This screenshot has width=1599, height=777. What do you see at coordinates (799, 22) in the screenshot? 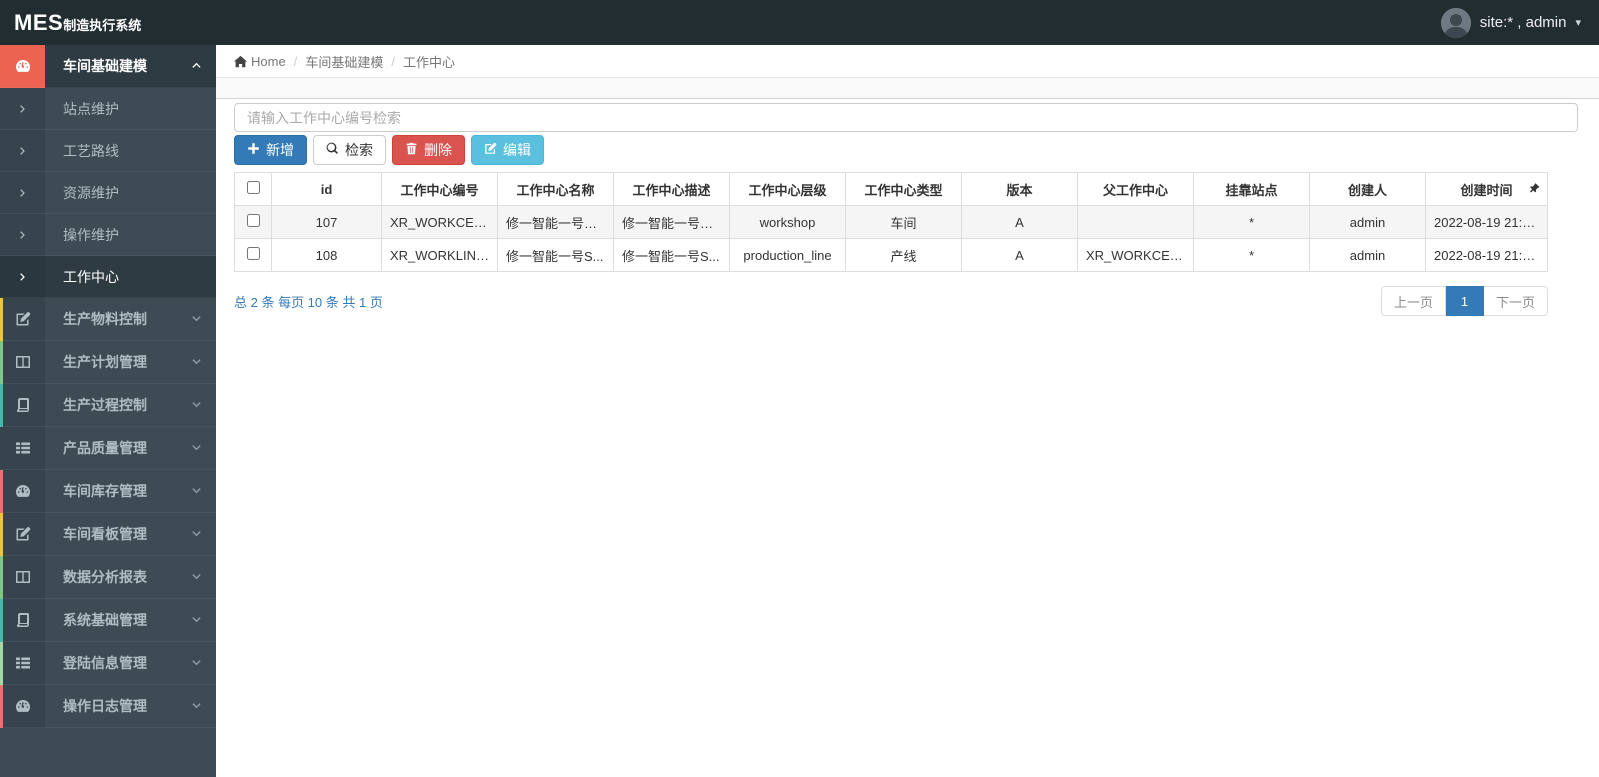
I see `top-navbar: MES 制造执行系统 site:* , admin ▾` at bounding box center [799, 22].